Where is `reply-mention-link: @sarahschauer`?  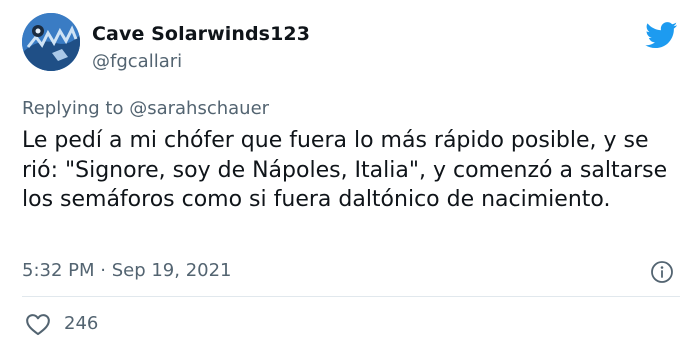 reply-mention-link: @sarahschauer is located at coordinates (199, 108).